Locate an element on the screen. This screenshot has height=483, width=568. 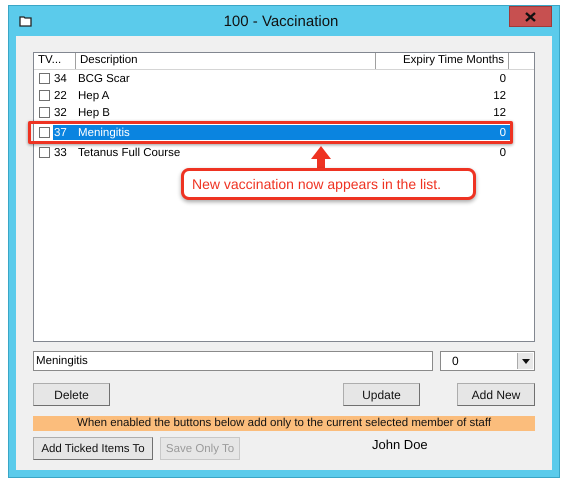
code-cell-text: 37 is located at coordinates (60, 132).